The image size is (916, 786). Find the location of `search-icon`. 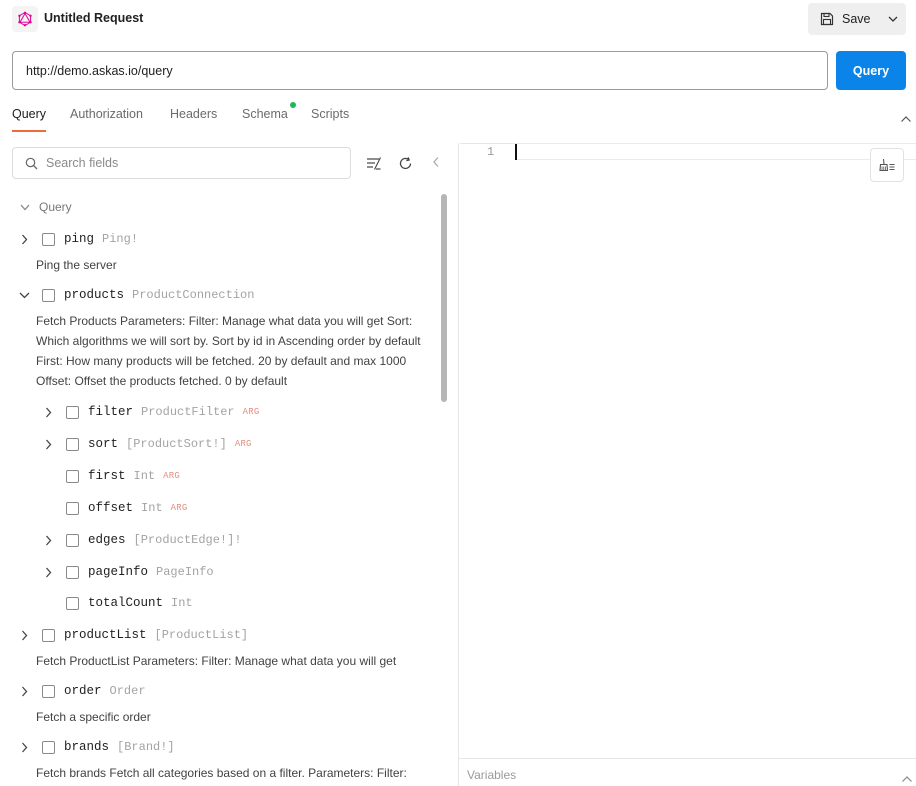

search-icon is located at coordinates (31, 163).